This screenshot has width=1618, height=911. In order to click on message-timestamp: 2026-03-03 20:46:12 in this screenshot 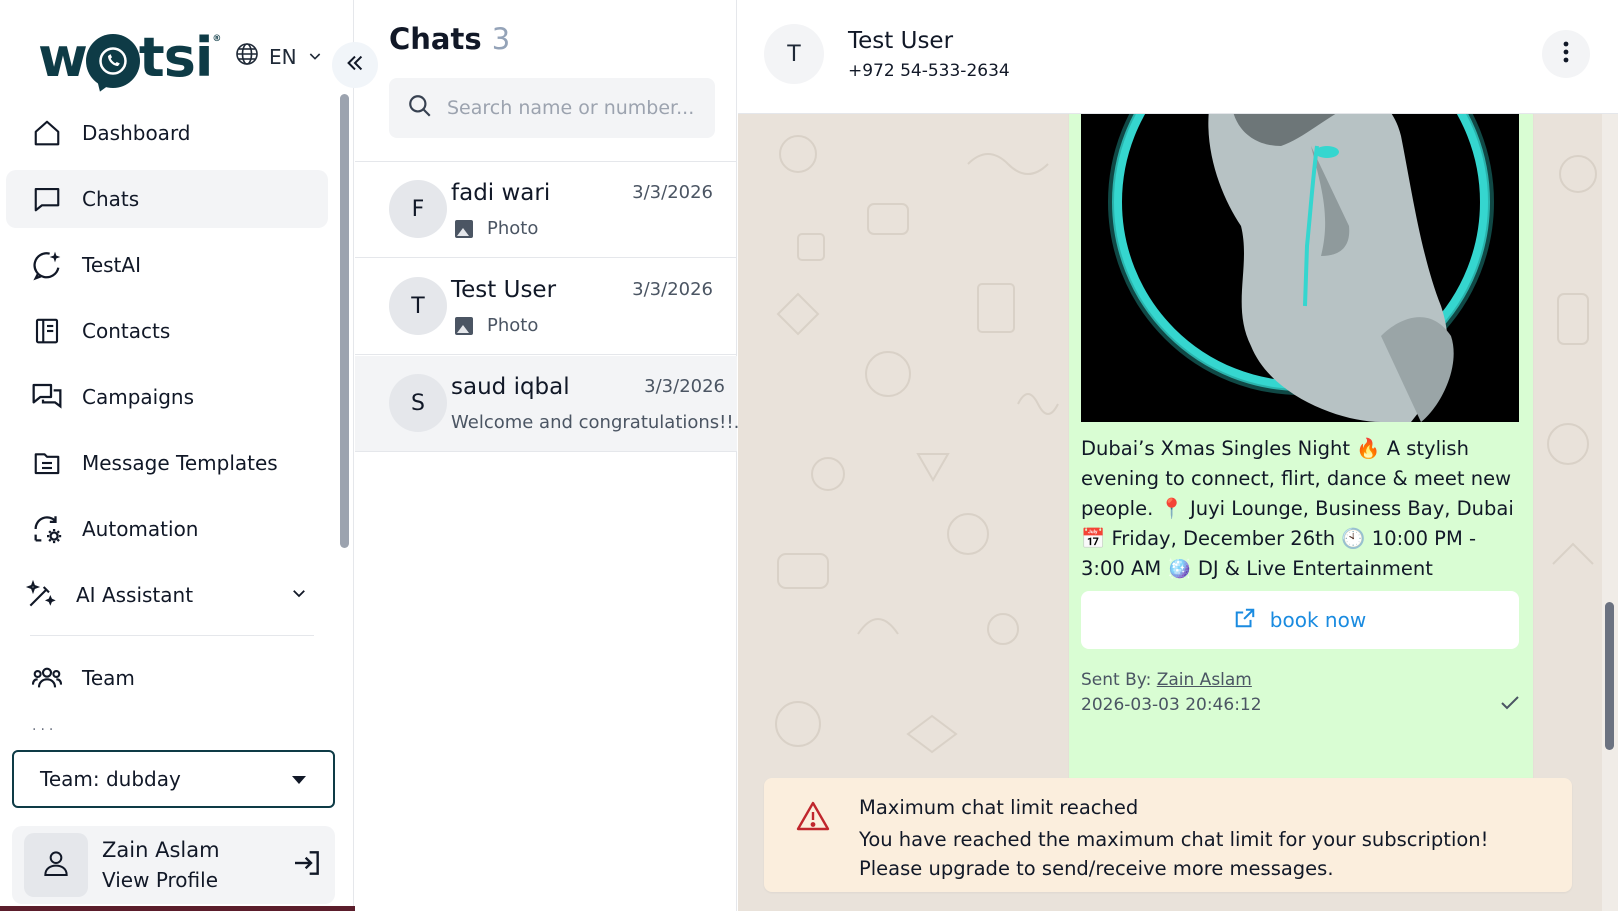, I will do `click(1171, 705)`.